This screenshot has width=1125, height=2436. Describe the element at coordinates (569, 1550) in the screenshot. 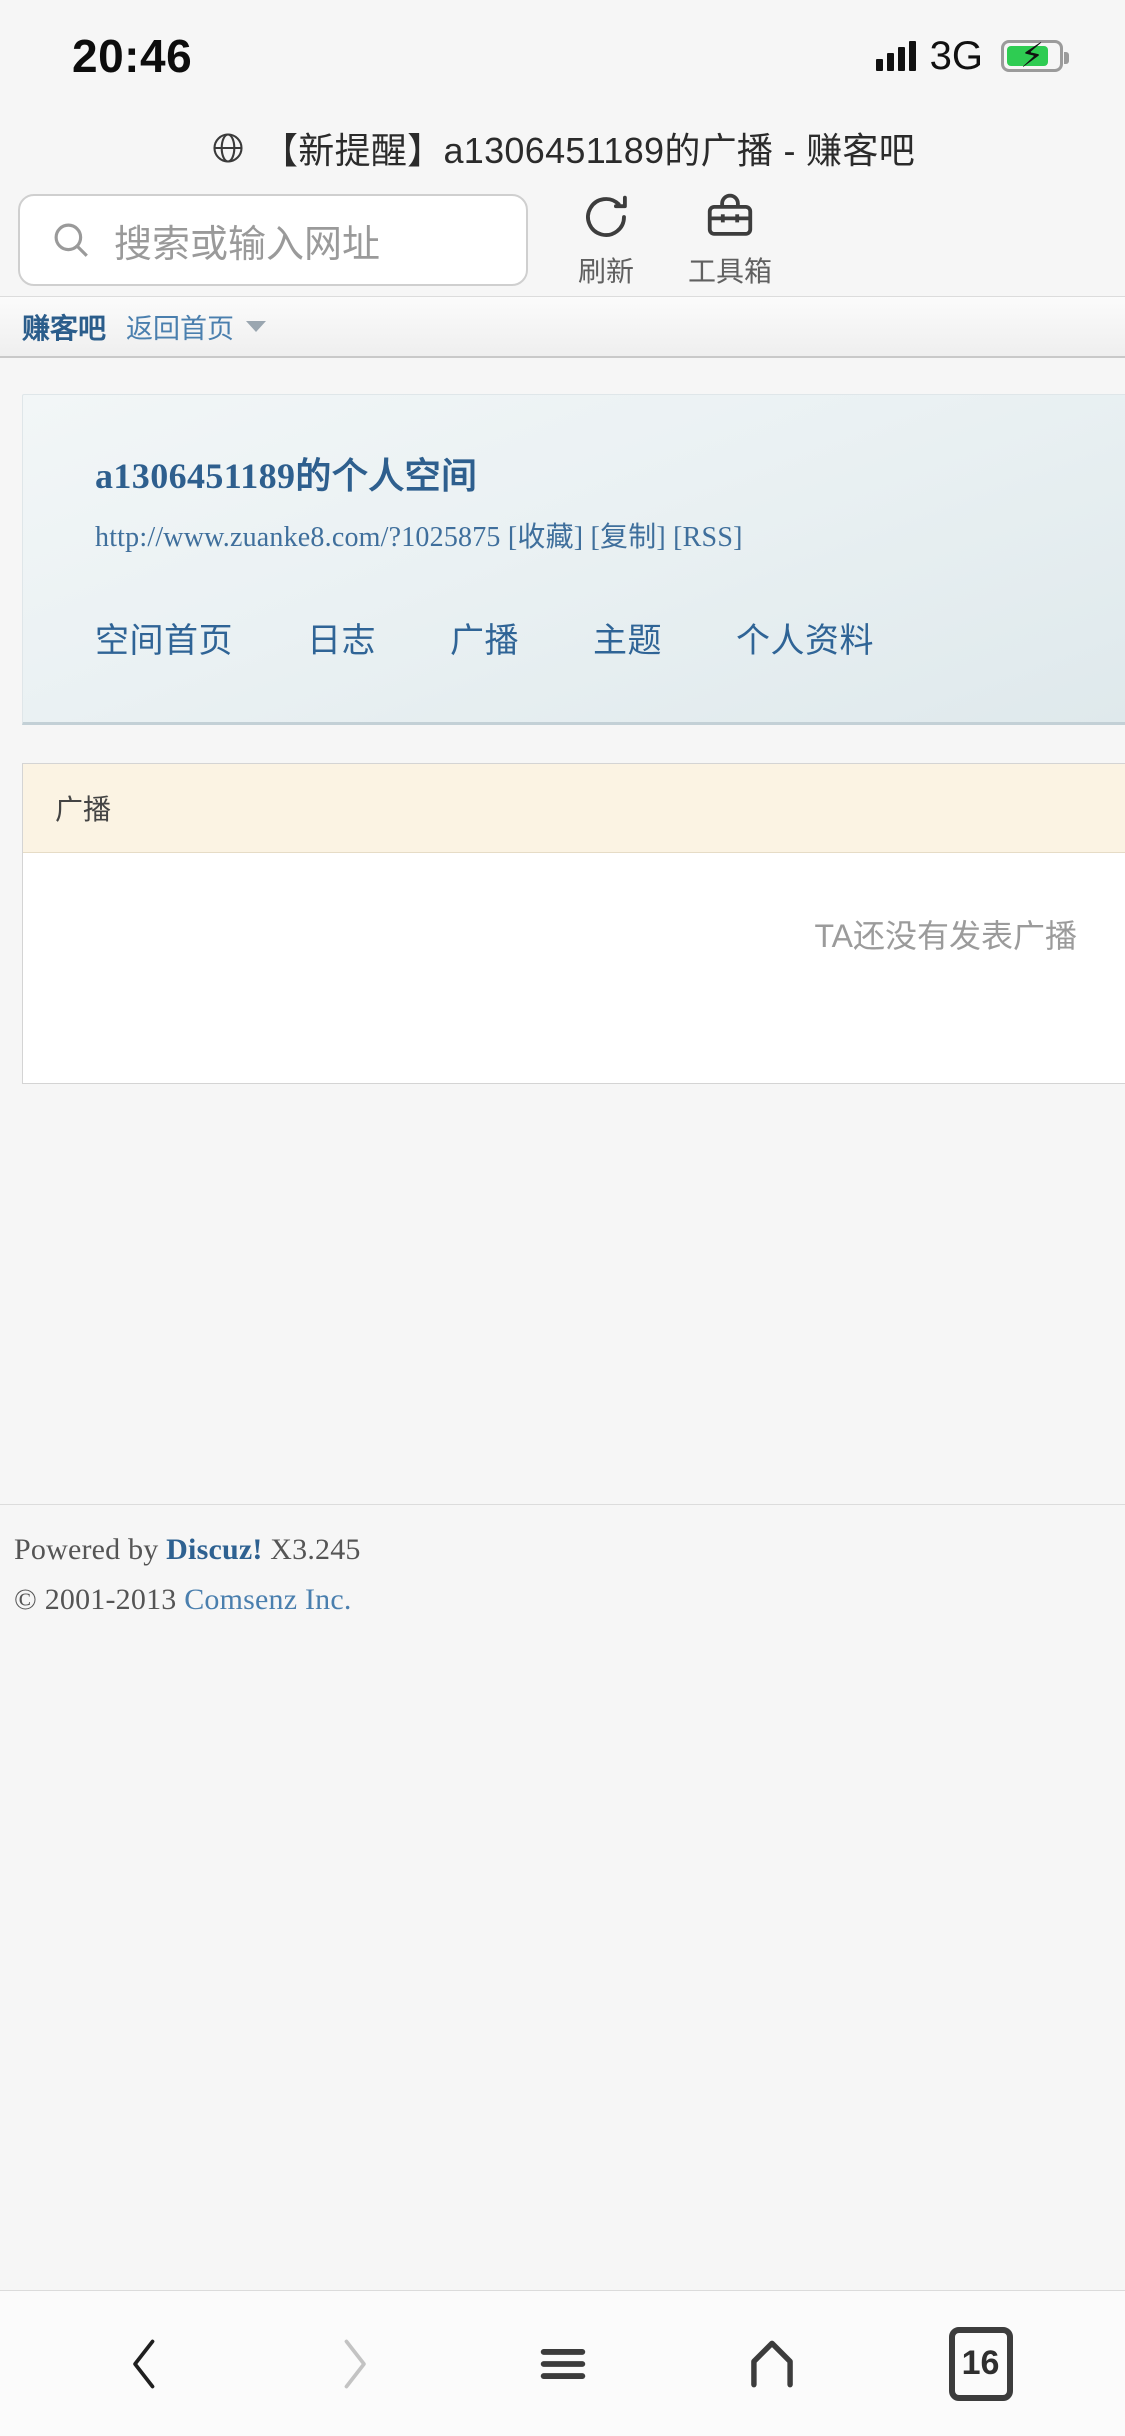

I see `footer-powered-by: Powered by Discuz! X3.245` at that location.